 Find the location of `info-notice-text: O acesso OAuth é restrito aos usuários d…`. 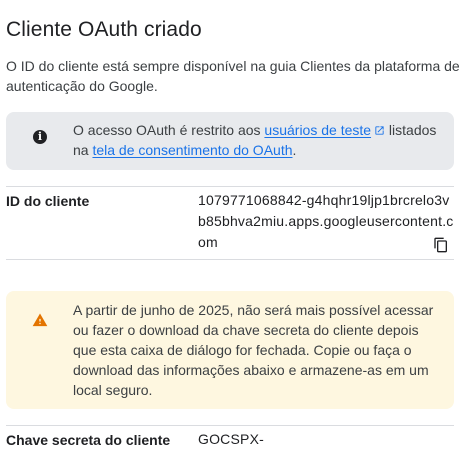

info-notice-text: O acesso OAuth é restrito aos usuários d… is located at coordinates (259, 140).